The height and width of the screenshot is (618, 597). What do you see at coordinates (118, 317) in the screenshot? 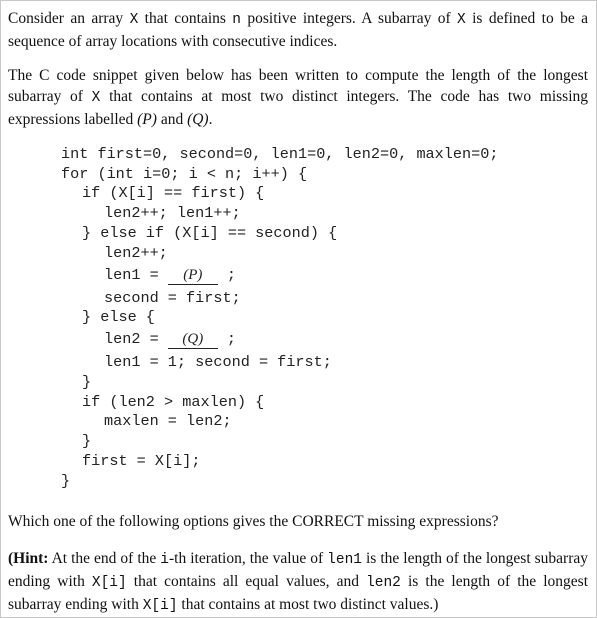
I see `code-line-9: } else {` at bounding box center [118, 317].